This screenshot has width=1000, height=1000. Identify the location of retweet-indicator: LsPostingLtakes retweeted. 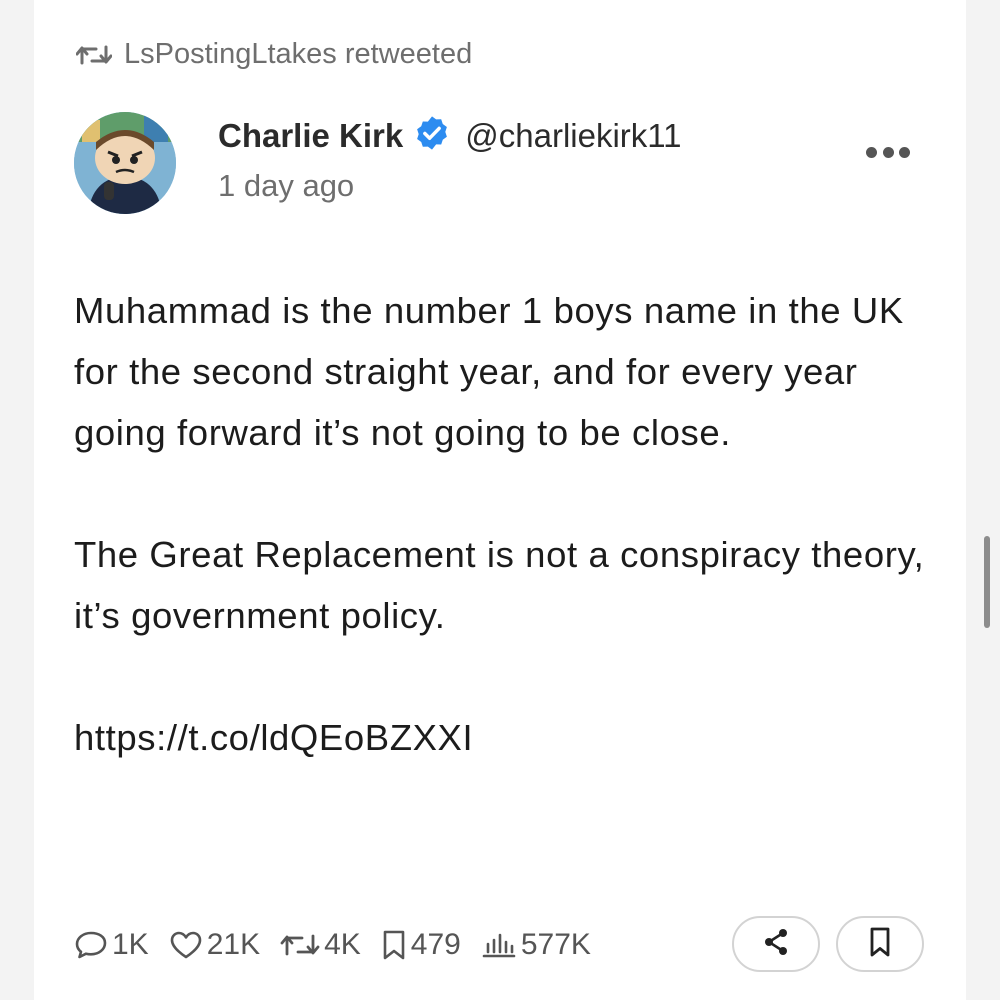
(274, 54).